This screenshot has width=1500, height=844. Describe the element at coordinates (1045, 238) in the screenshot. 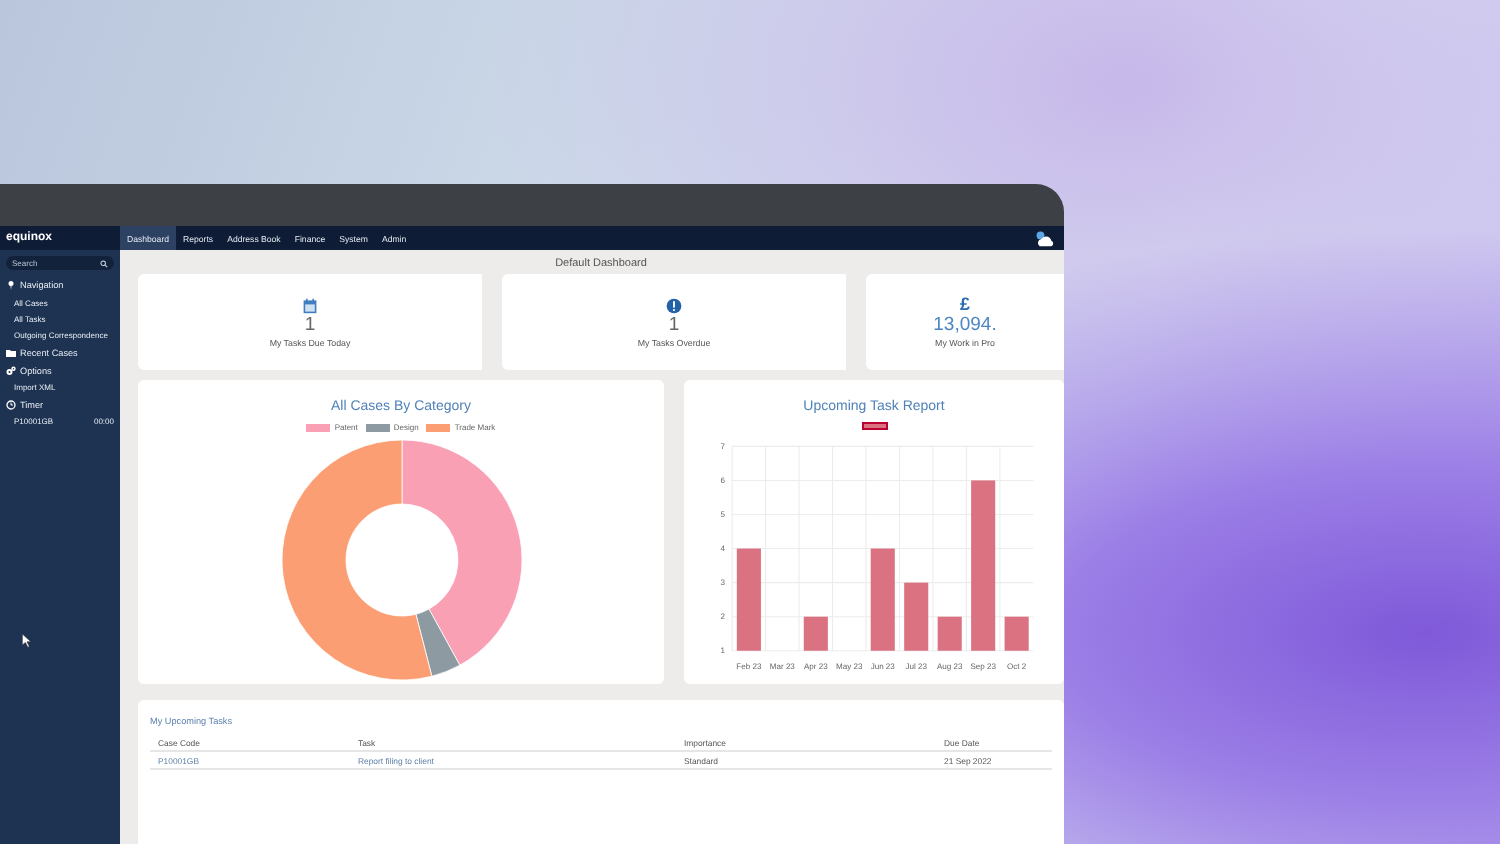

I see `cloud-user-icon` at that location.